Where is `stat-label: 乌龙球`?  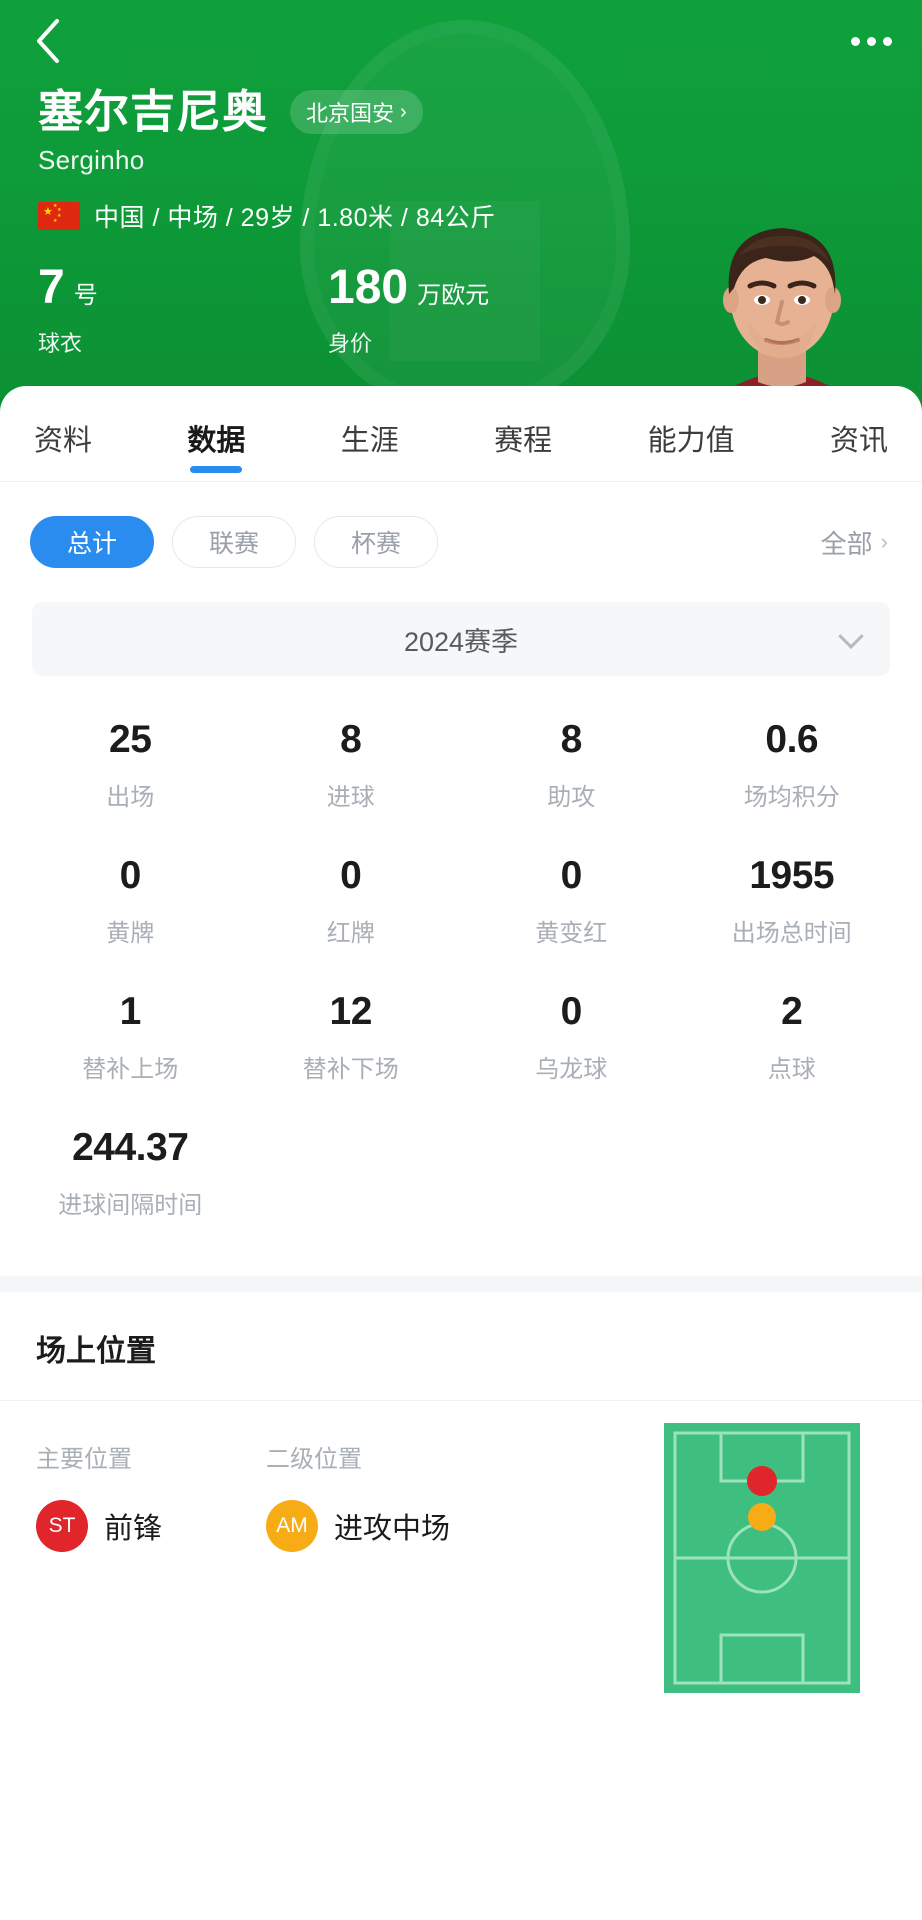 stat-label: 乌龙球 is located at coordinates (571, 1069).